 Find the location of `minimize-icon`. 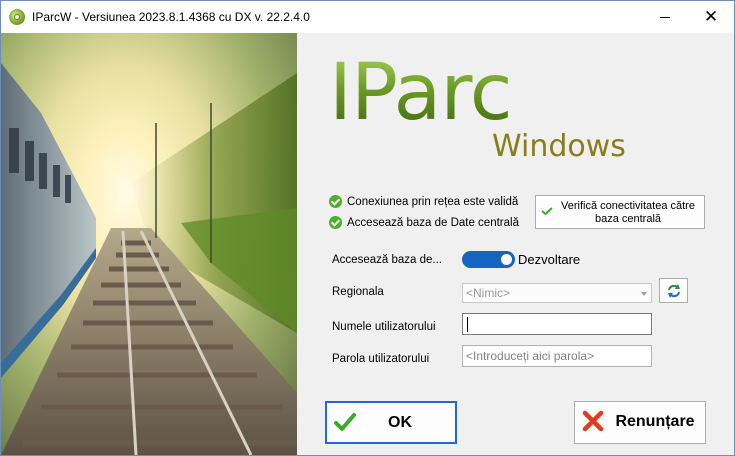

minimize-icon is located at coordinates (665, 17).